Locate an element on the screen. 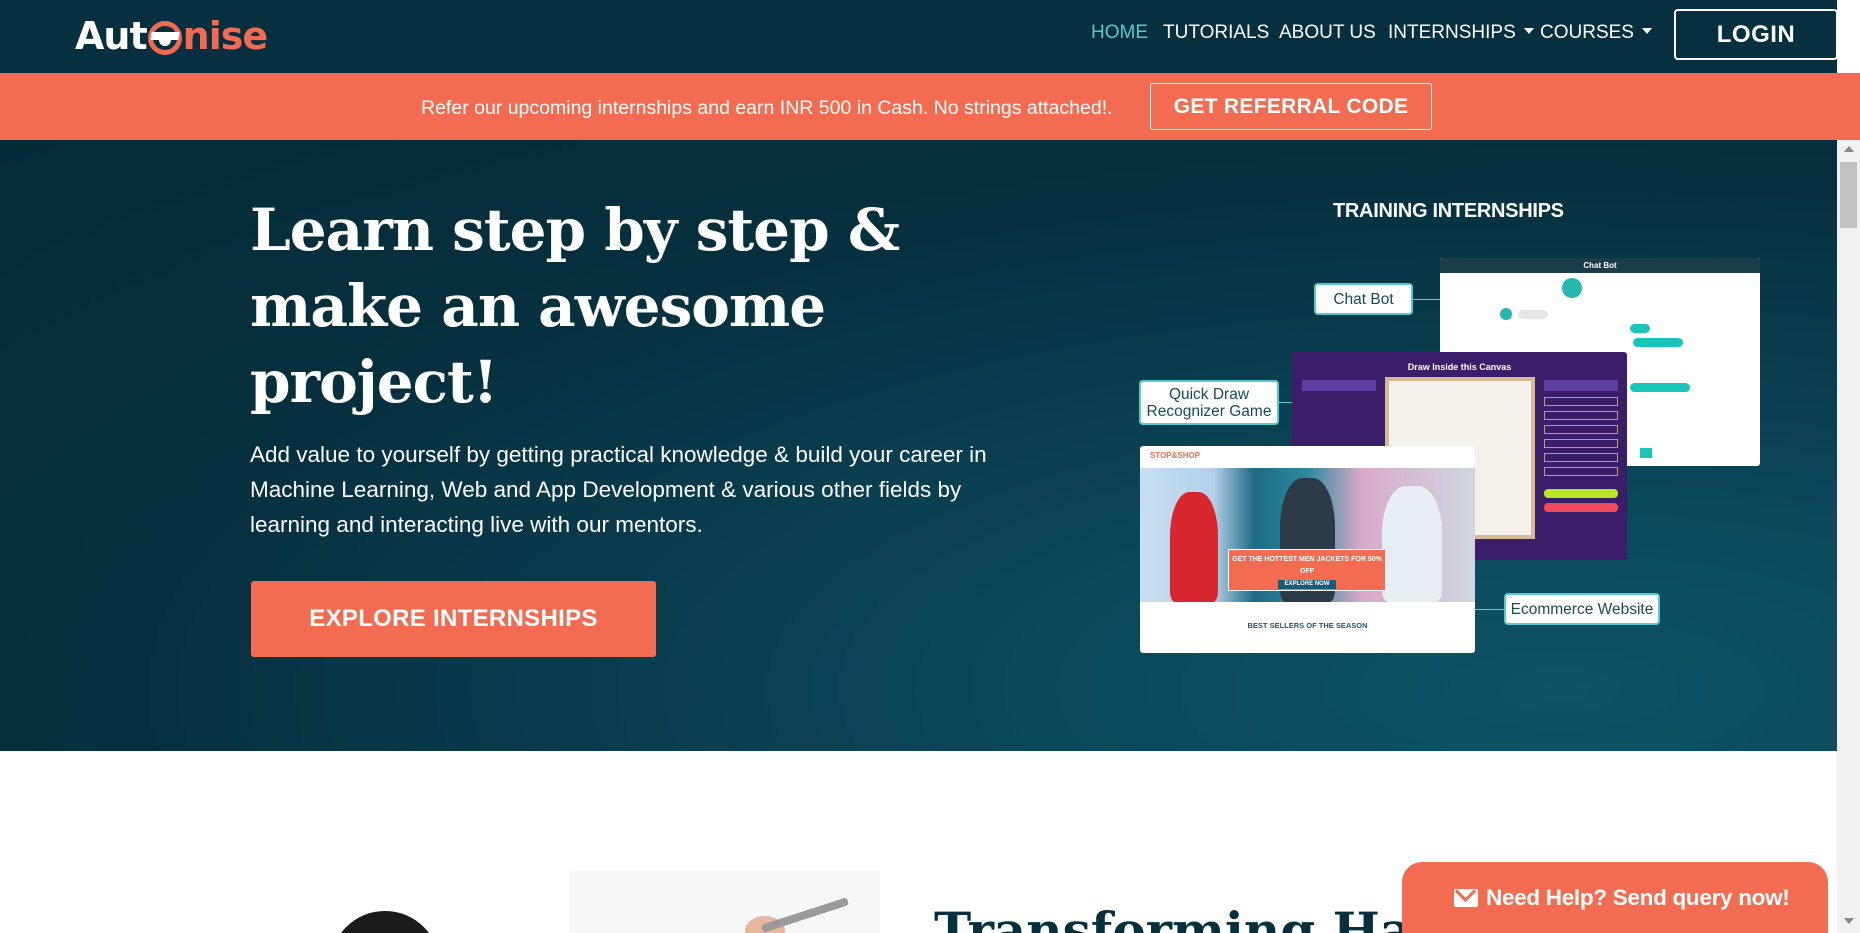 The height and width of the screenshot is (933, 1860). clear-canvas-pill is located at coordinates (1581, 507).